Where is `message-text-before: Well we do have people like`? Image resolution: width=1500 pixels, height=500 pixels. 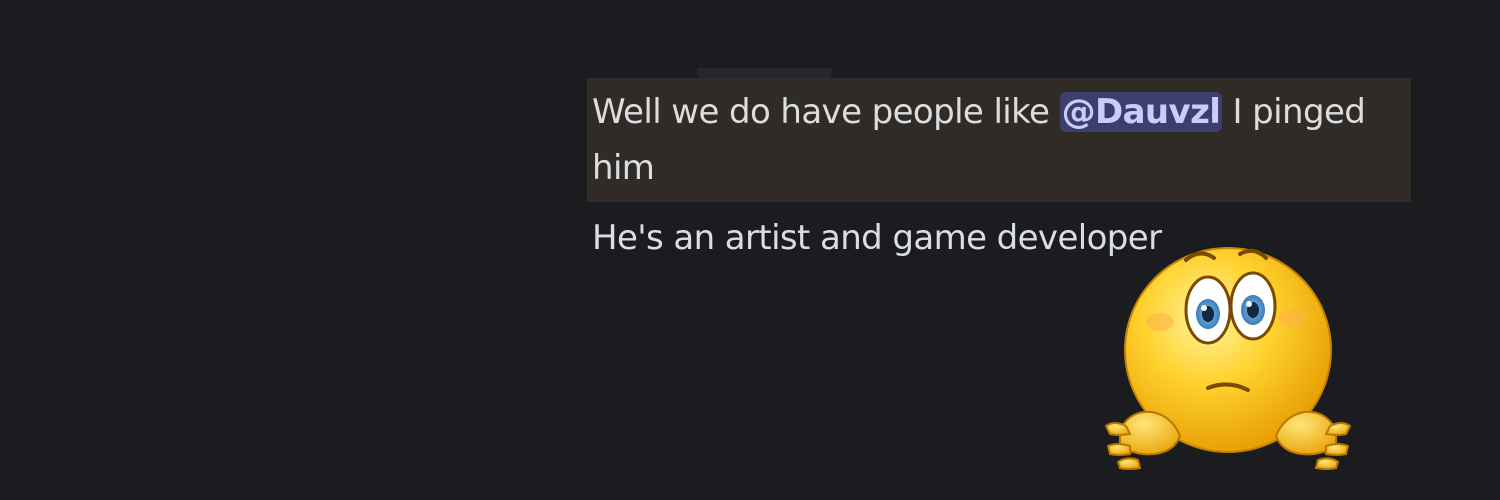
message-text-before: Well we do have people like is located at coordinates (826, 112).